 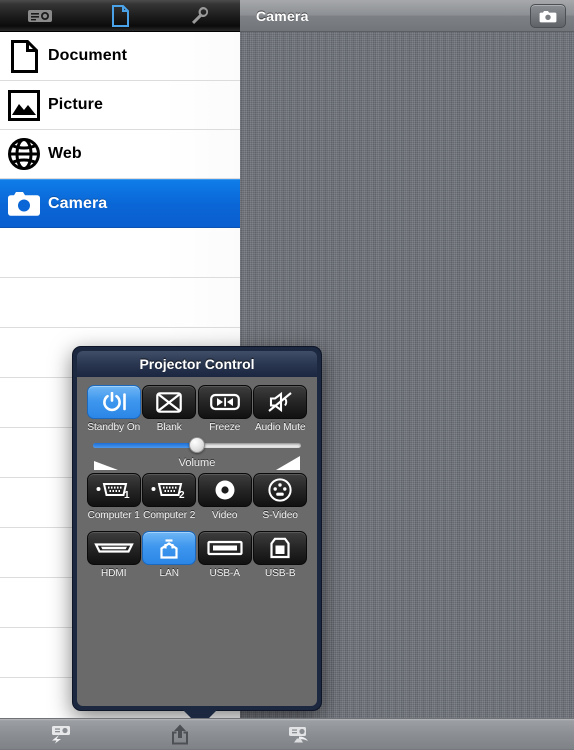 I want to click on hdmi-icon, so click(x=113, y=548).